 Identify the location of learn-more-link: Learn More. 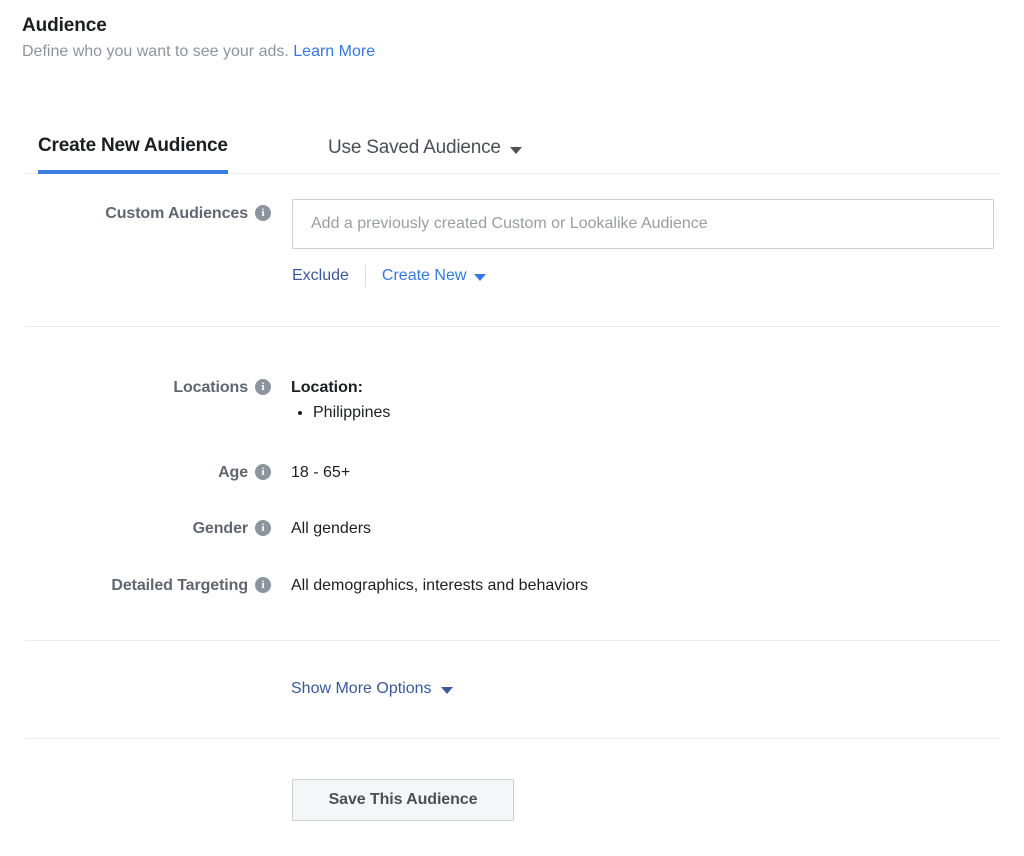
(334, 51).